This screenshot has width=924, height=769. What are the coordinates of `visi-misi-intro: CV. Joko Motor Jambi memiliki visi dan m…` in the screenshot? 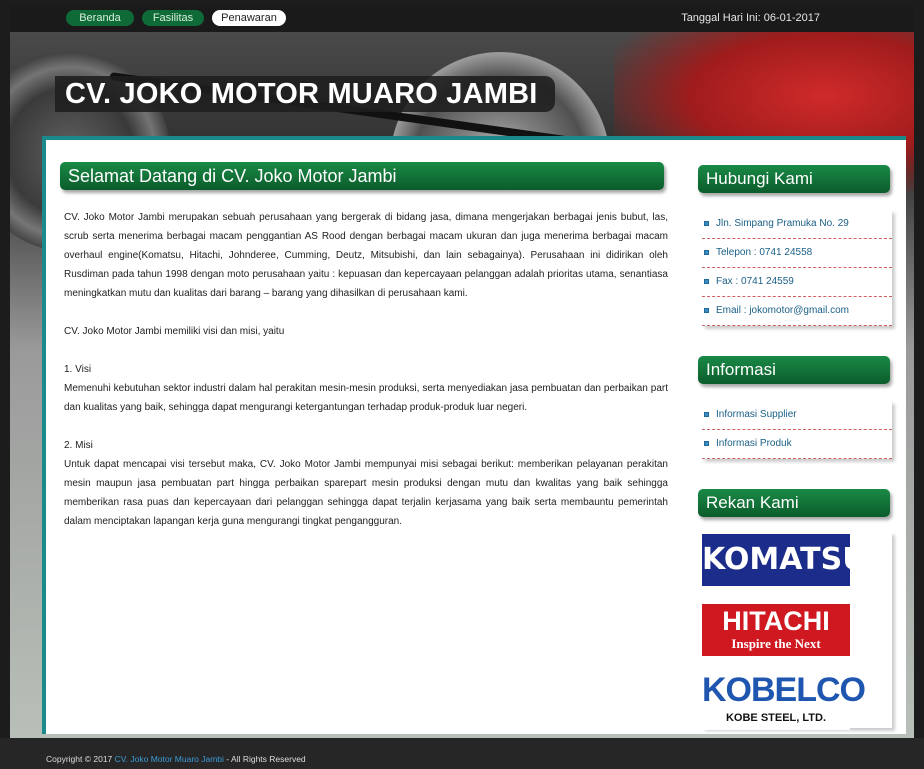 It's located at (174, 331).